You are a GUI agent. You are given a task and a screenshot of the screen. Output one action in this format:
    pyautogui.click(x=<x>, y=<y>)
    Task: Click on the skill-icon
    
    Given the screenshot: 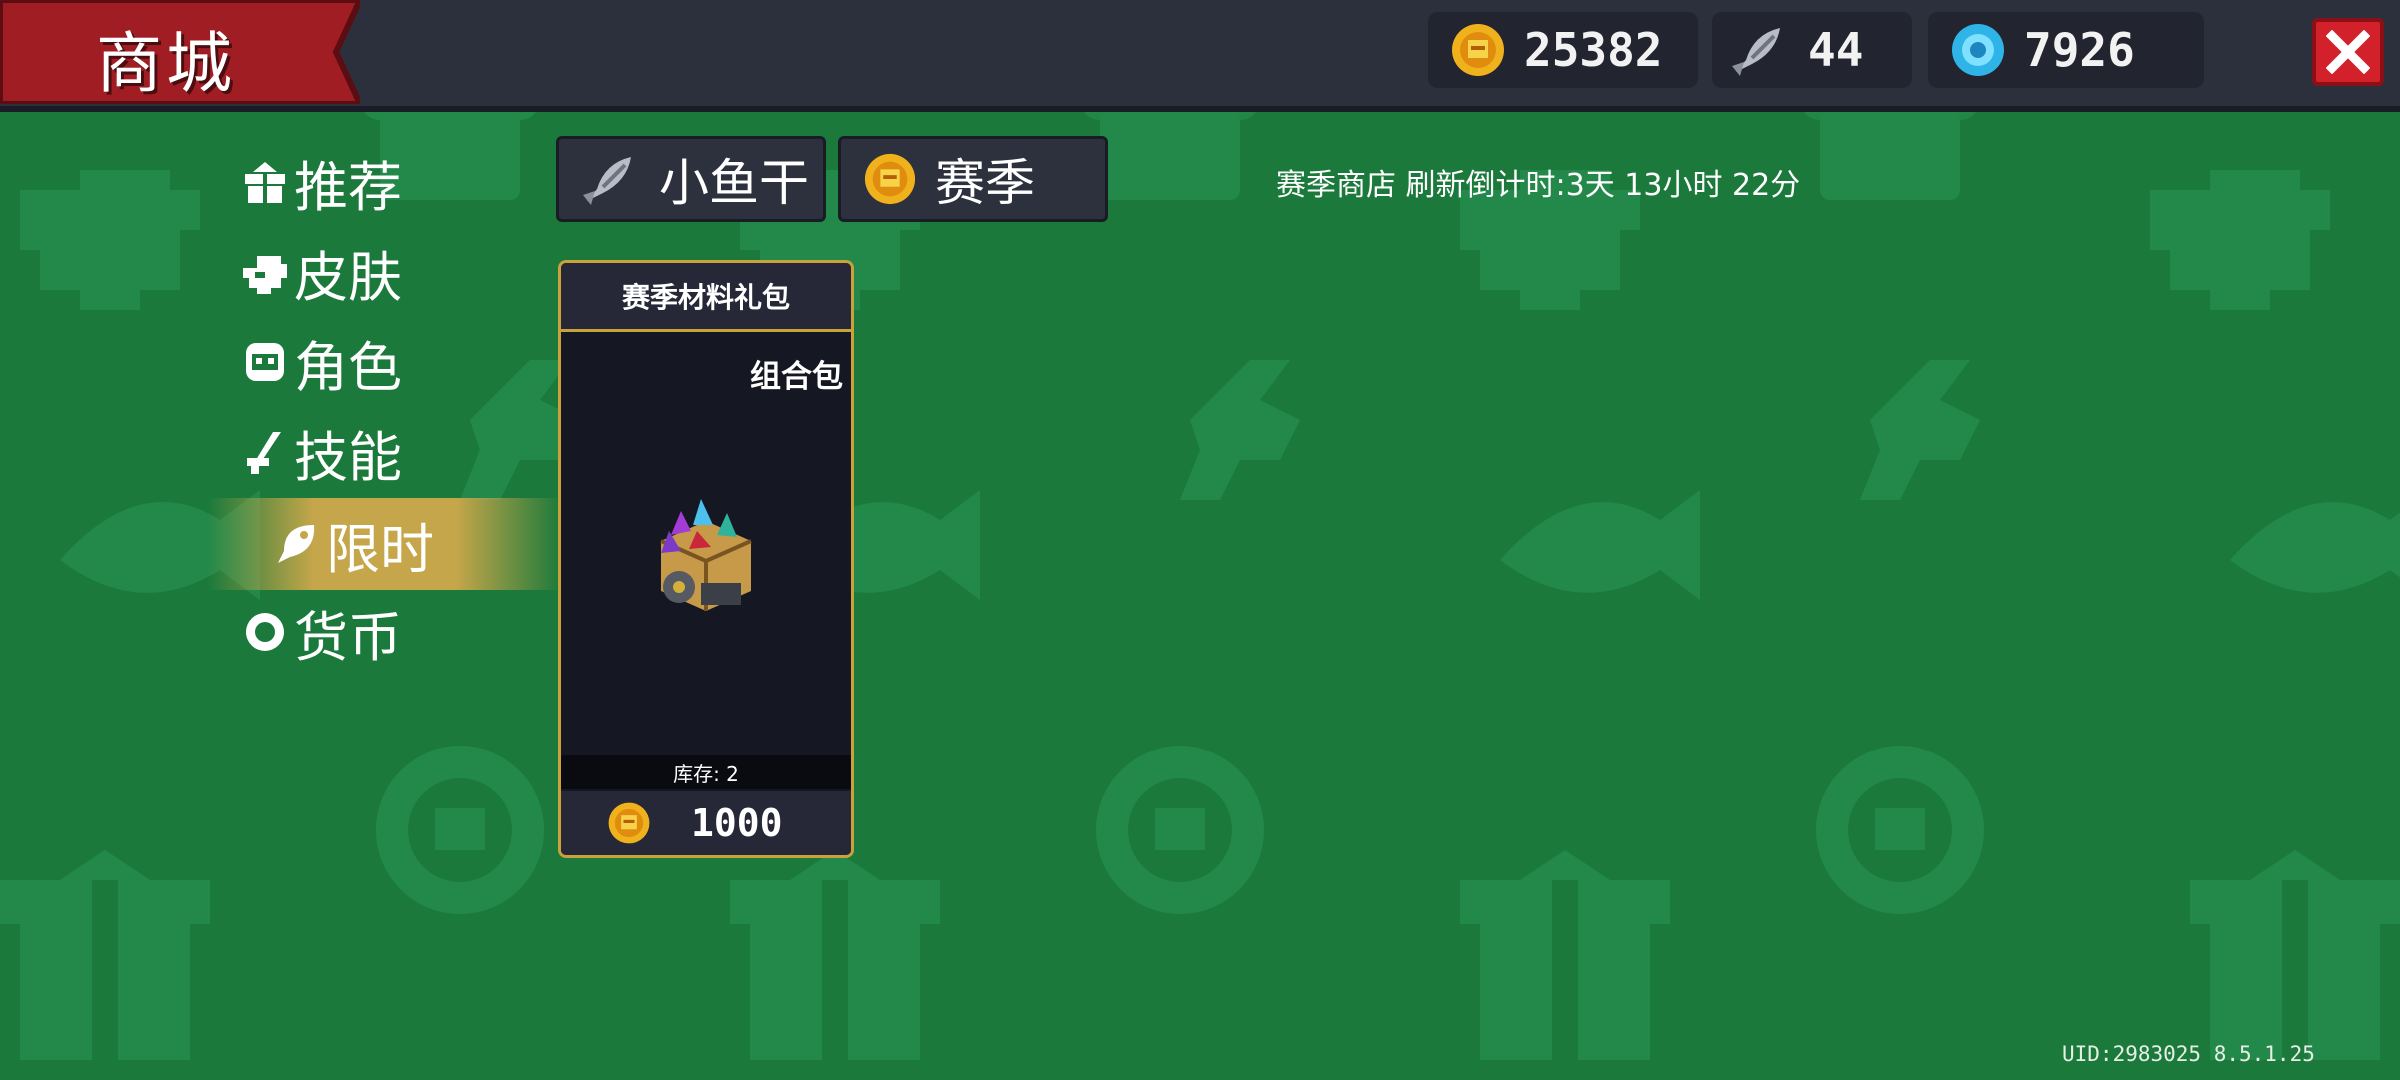 What is the action you would take?
    pyautogui.click(x=265, y=452)
    